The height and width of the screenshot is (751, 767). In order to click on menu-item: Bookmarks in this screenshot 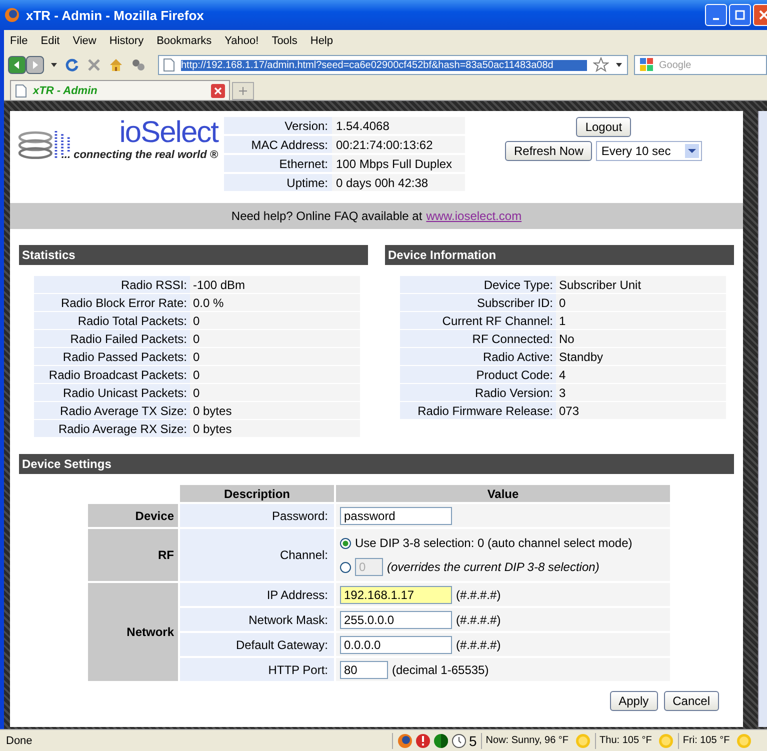, I will do `click(184, 41)`.